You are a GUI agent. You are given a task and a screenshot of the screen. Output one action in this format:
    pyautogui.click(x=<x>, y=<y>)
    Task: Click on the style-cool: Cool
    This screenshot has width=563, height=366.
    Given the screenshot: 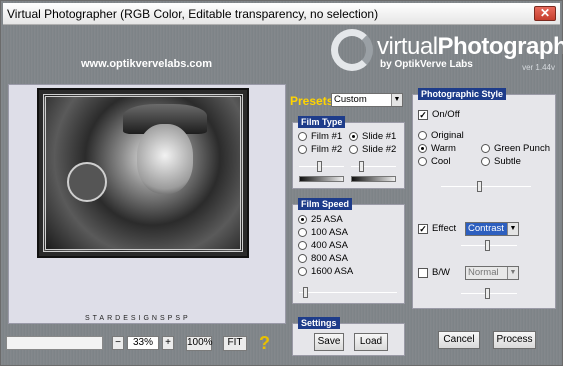 What is the action you would take?
    pyautogui.click(x=434, y=161)
    